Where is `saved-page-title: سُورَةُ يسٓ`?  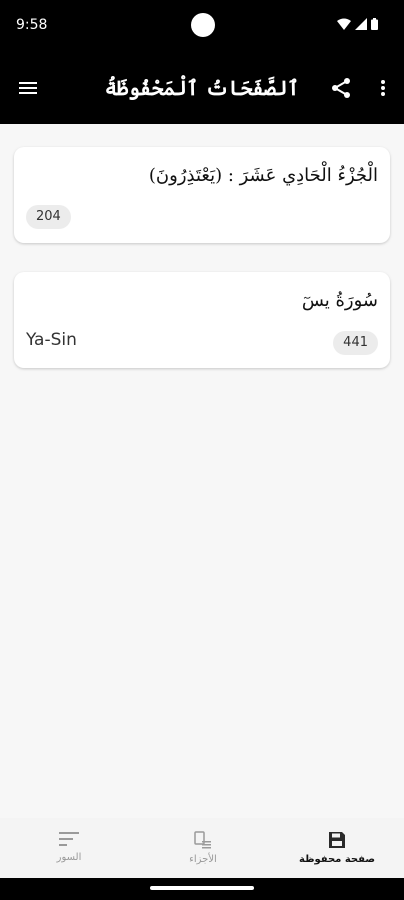 saved-page-title: سُورَةُ يسٓ is located at coordinates (339, 300).